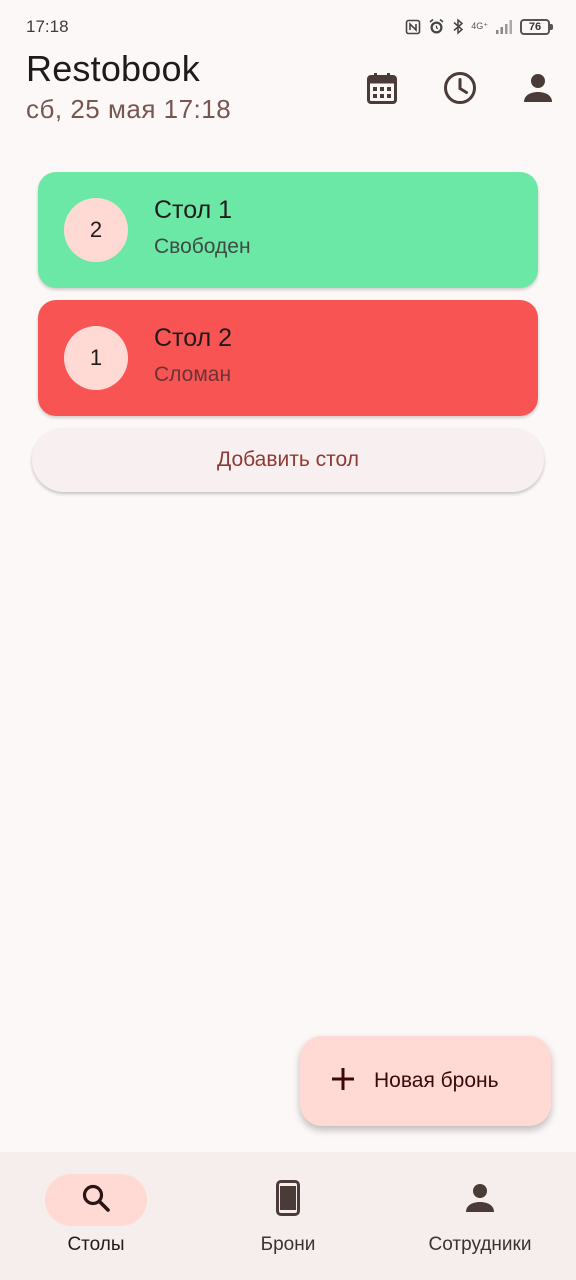 This screenshot has height=1280, width=576. I want to click on status-time: 17:18, so click(47, 26).